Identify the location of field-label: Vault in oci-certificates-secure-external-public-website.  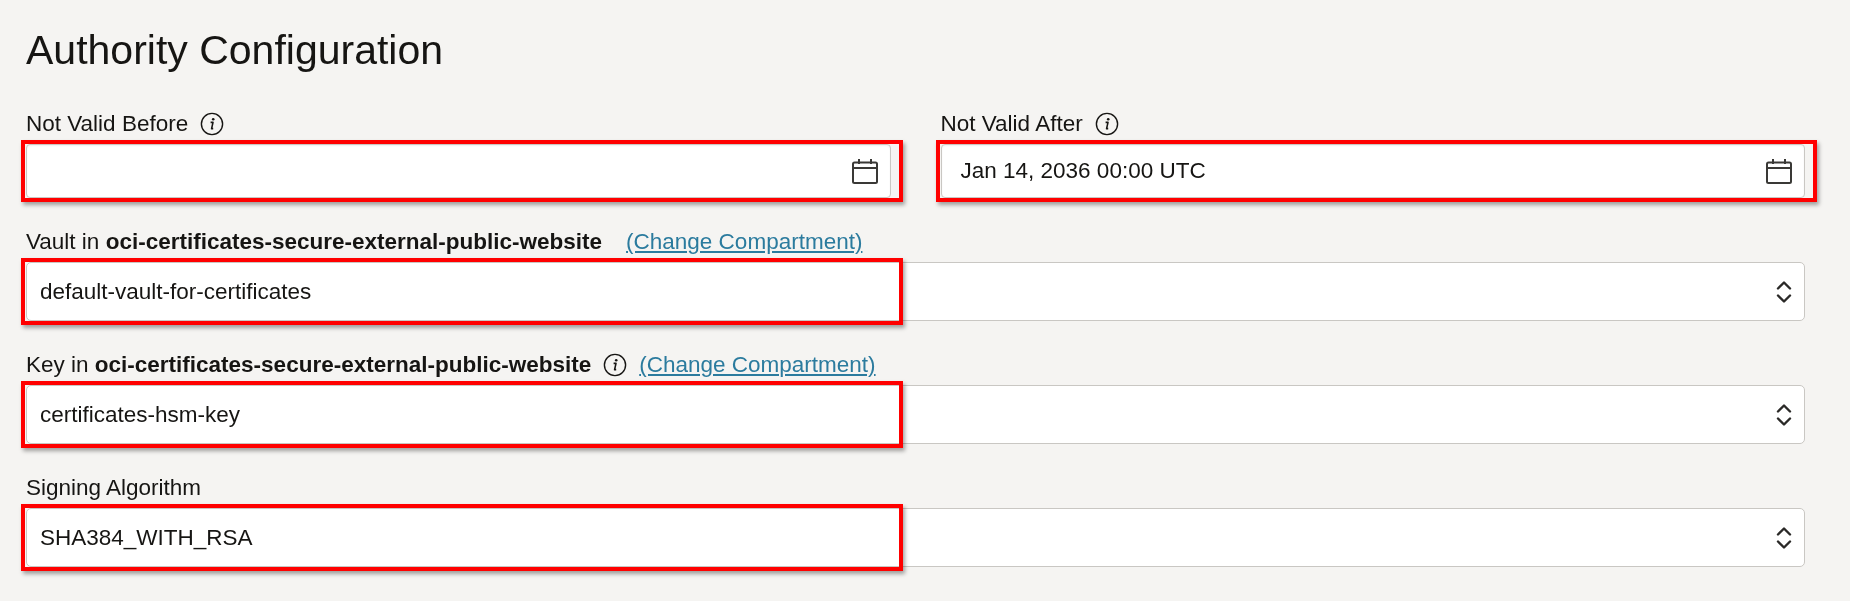
(314, 241).